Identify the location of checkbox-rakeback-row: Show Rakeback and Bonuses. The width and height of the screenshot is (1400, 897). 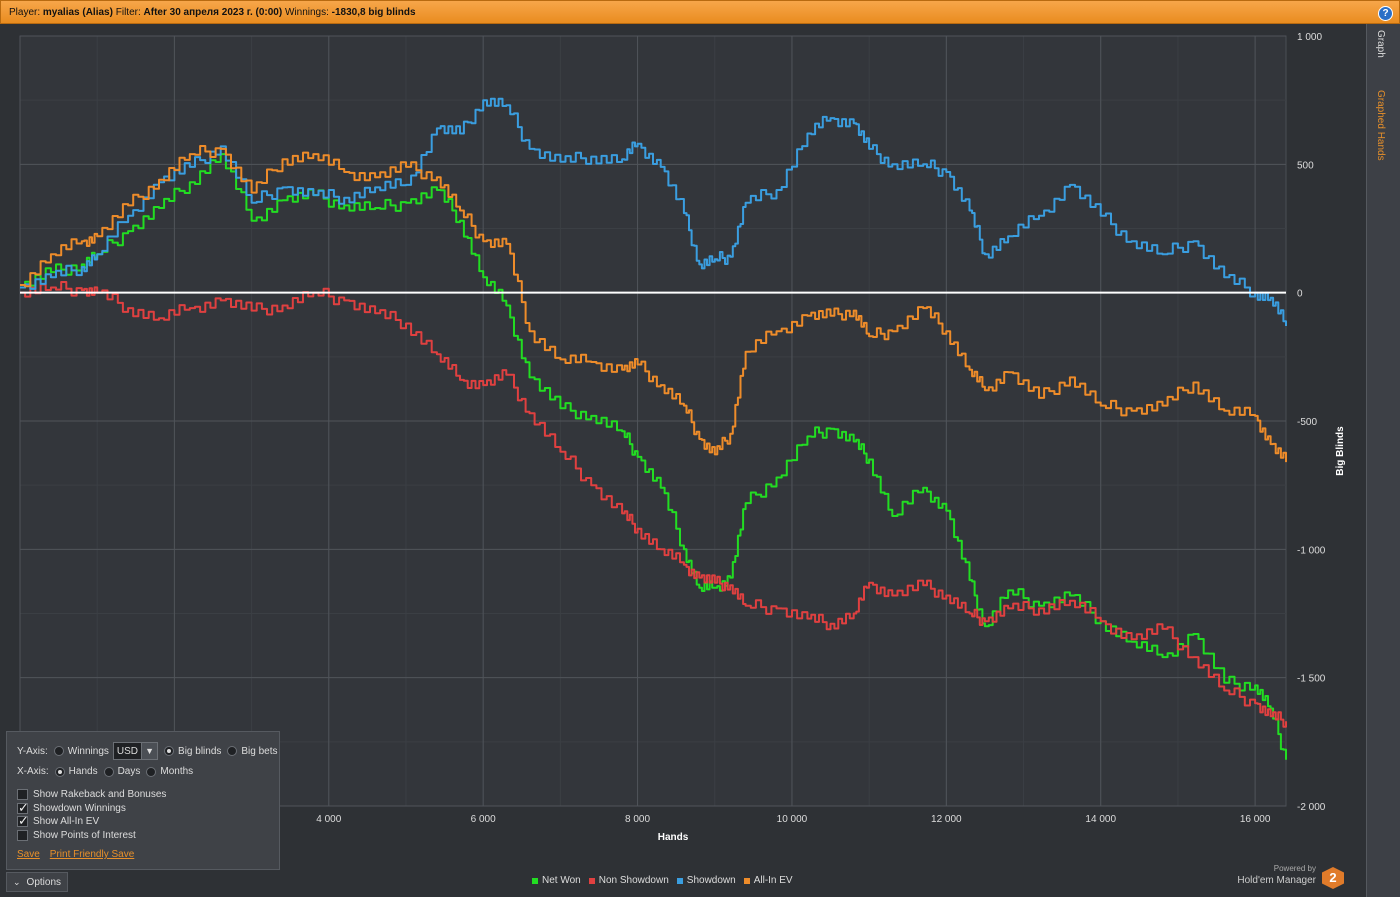
(91, 794).